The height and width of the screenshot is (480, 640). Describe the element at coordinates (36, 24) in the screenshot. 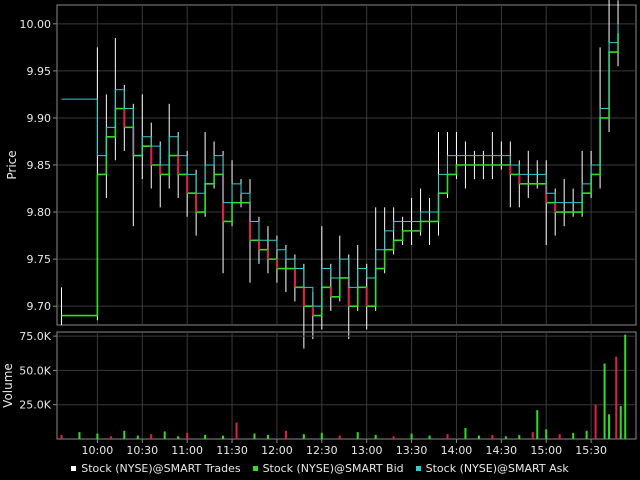

I see `price-tick-label: 10.00` at that location.